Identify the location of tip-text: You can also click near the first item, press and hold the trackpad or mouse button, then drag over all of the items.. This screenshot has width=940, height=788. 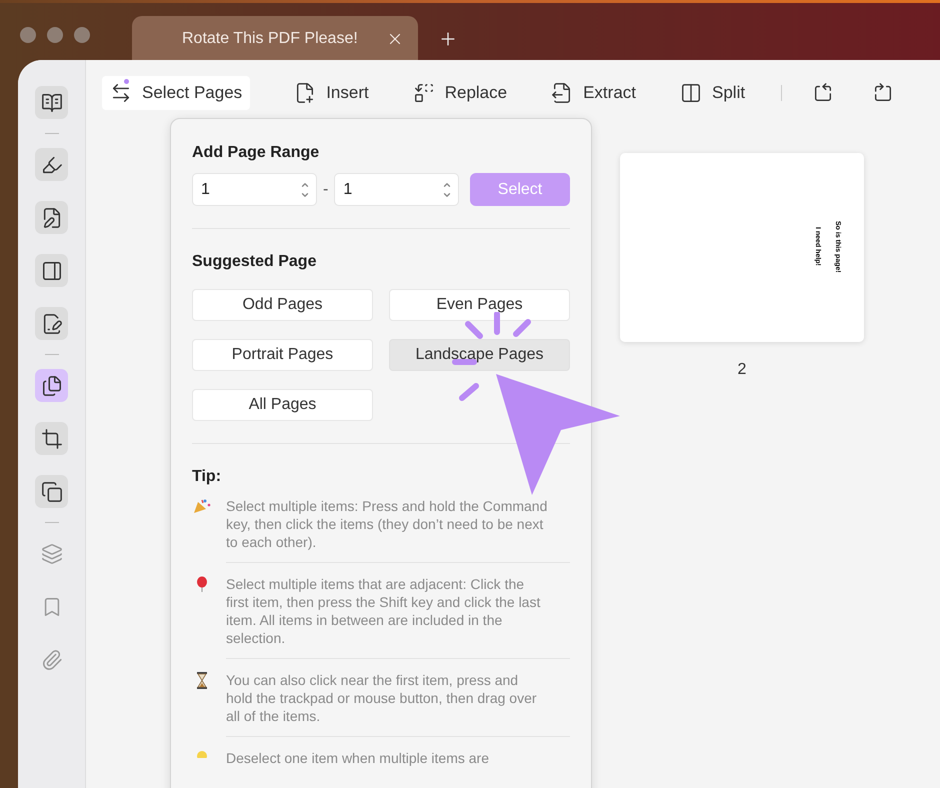
(382, 698).